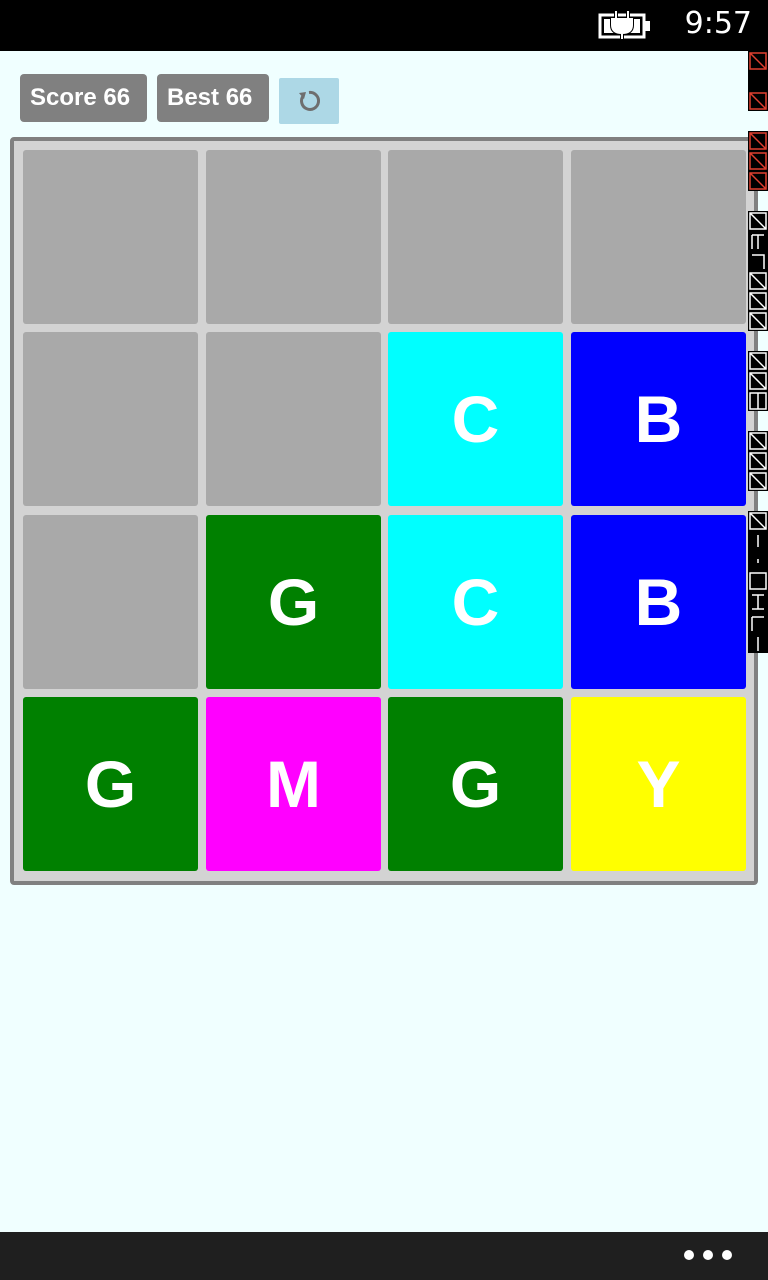 The width and height of the screenshot is (768, 1280). I want to click on score-badge: Score 66, so click(83, 98).